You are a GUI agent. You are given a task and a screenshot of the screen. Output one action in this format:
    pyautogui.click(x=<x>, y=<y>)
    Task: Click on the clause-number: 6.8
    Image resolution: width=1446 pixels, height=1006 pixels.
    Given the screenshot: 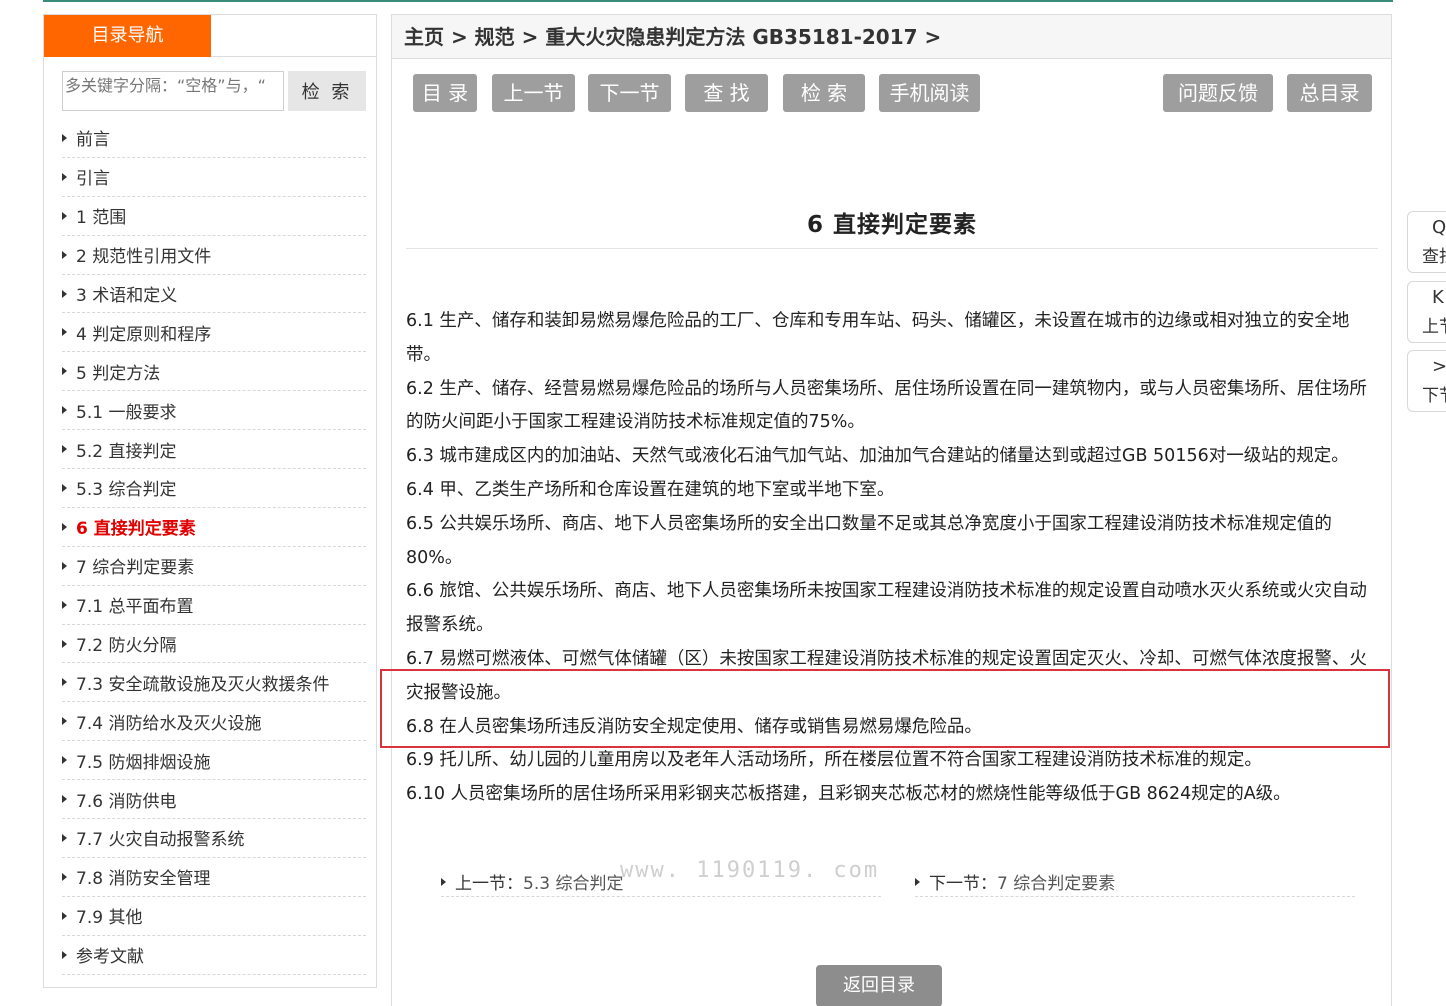 What is the action you would take?
    pyautogui.click(x=420, y=726)
    